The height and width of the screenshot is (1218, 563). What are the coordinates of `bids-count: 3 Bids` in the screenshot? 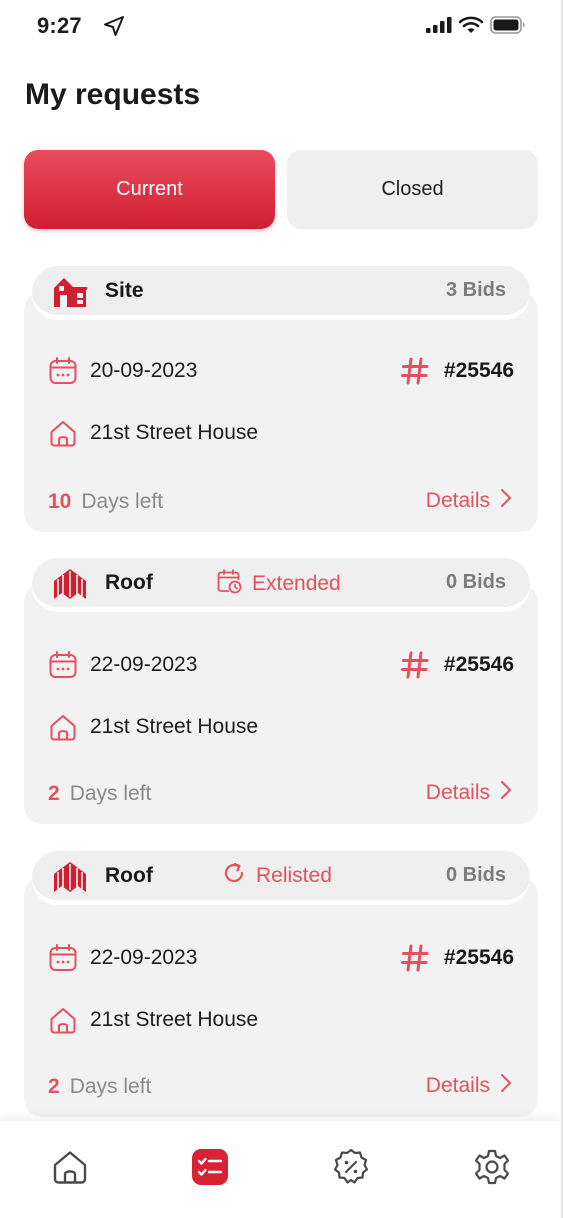 It's located at (475, 290).